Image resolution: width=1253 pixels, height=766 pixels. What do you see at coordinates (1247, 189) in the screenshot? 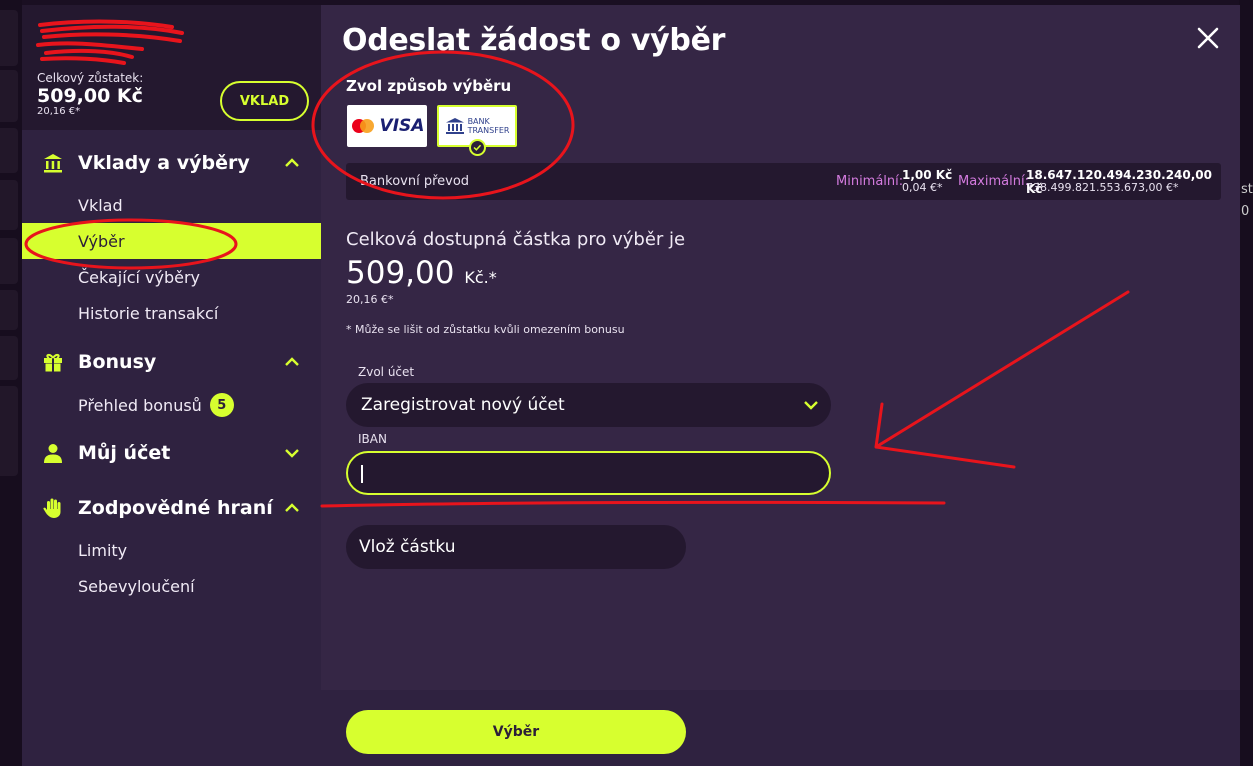
I see `background-text: st` at bounding box center [1247, 189].